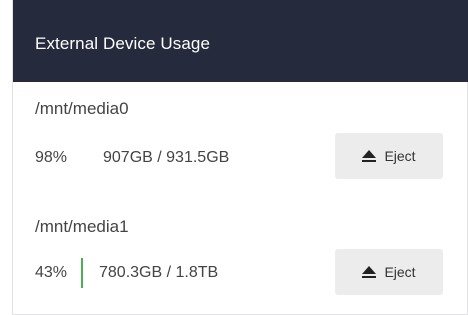 The height and width of the screenshot is (315, 468). I want to click on usage-percent: 98%, so click(51, 157).